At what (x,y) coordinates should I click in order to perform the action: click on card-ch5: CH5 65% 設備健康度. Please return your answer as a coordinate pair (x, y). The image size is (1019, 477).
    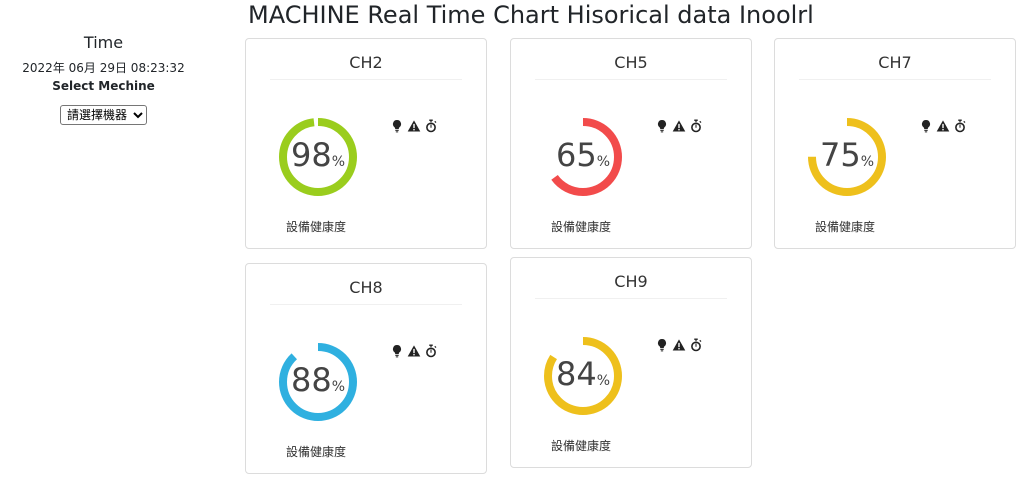
    Looking at the image, I should click on (631, 143).